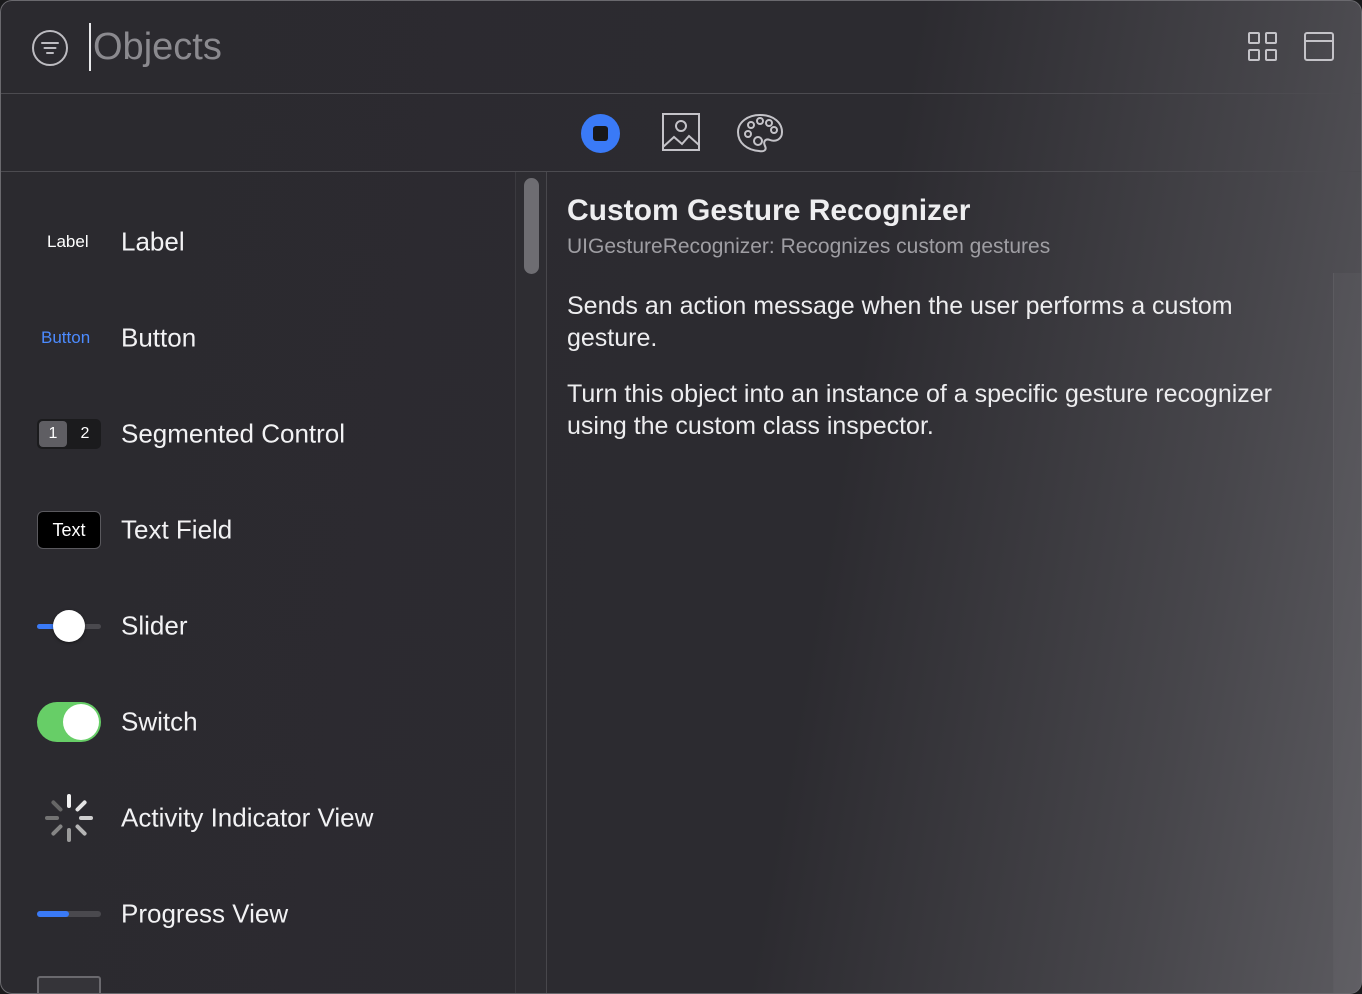 This screenshot has width=1362, height=994. What do you see at coordinates (760, 133) in the screenshot?
I see `colors-tab-icon` at bounding box center [760, 133].